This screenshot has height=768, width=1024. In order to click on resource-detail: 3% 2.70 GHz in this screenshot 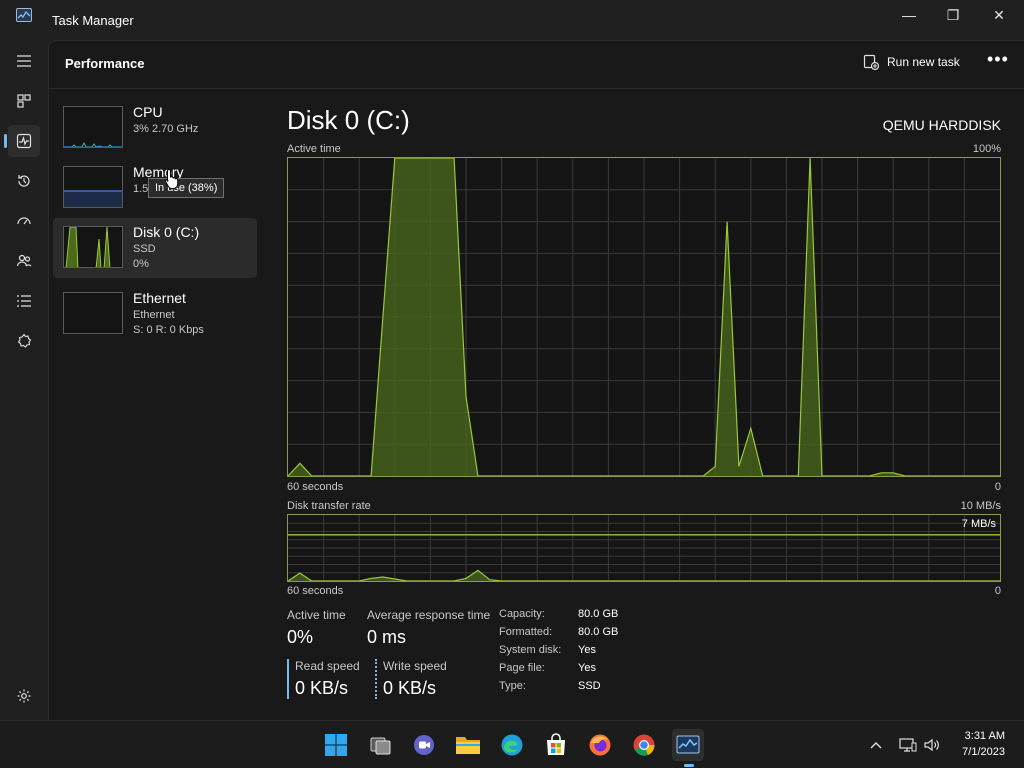, I will do `click(166, 129)`.